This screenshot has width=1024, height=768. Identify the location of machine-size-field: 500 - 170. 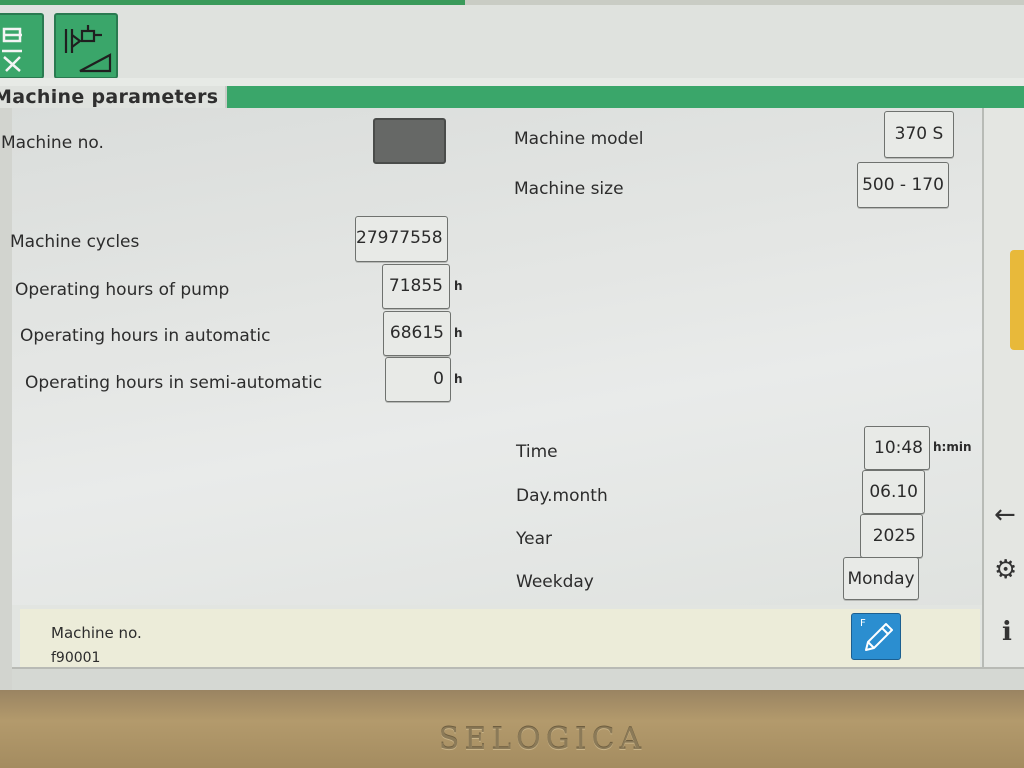
(903, 185).